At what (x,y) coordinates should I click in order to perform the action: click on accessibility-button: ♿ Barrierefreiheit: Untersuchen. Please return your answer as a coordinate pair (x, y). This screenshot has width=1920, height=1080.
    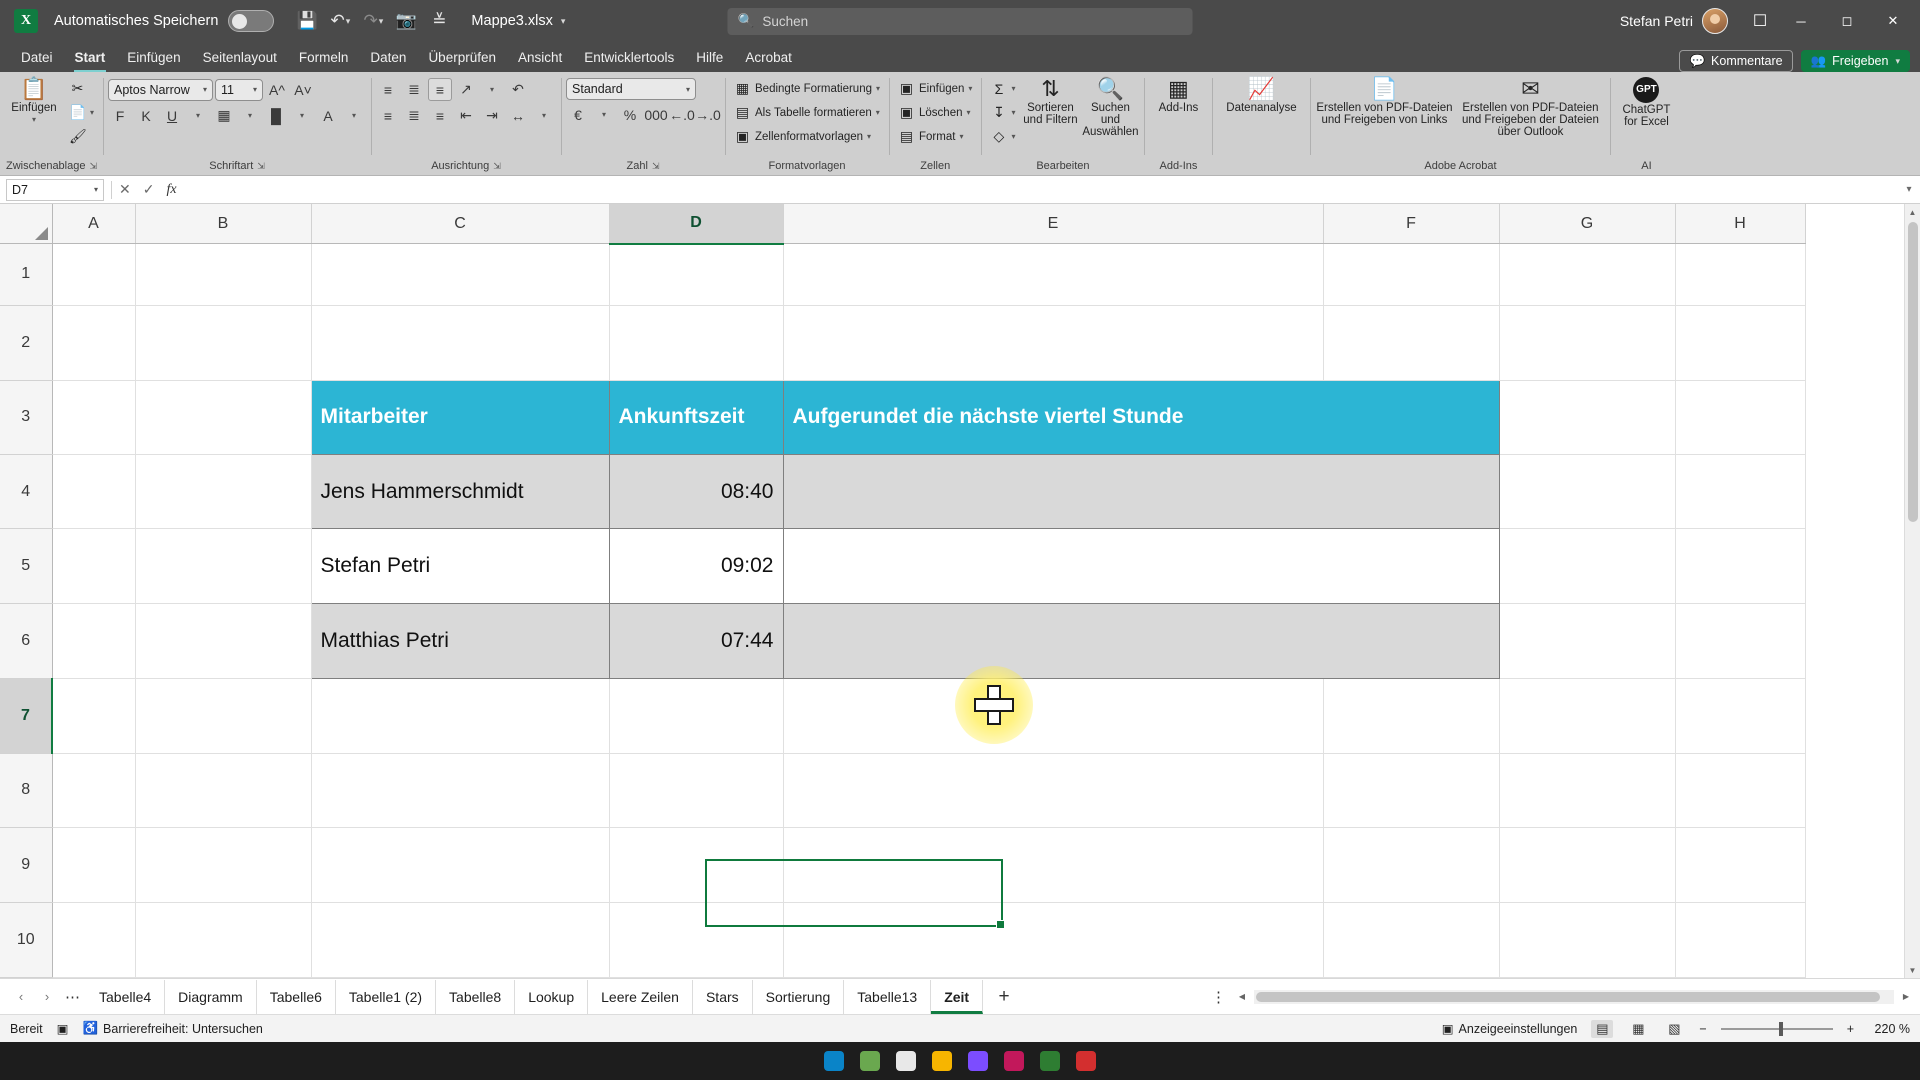
    Looking at the image, I should click on (172, 1028).